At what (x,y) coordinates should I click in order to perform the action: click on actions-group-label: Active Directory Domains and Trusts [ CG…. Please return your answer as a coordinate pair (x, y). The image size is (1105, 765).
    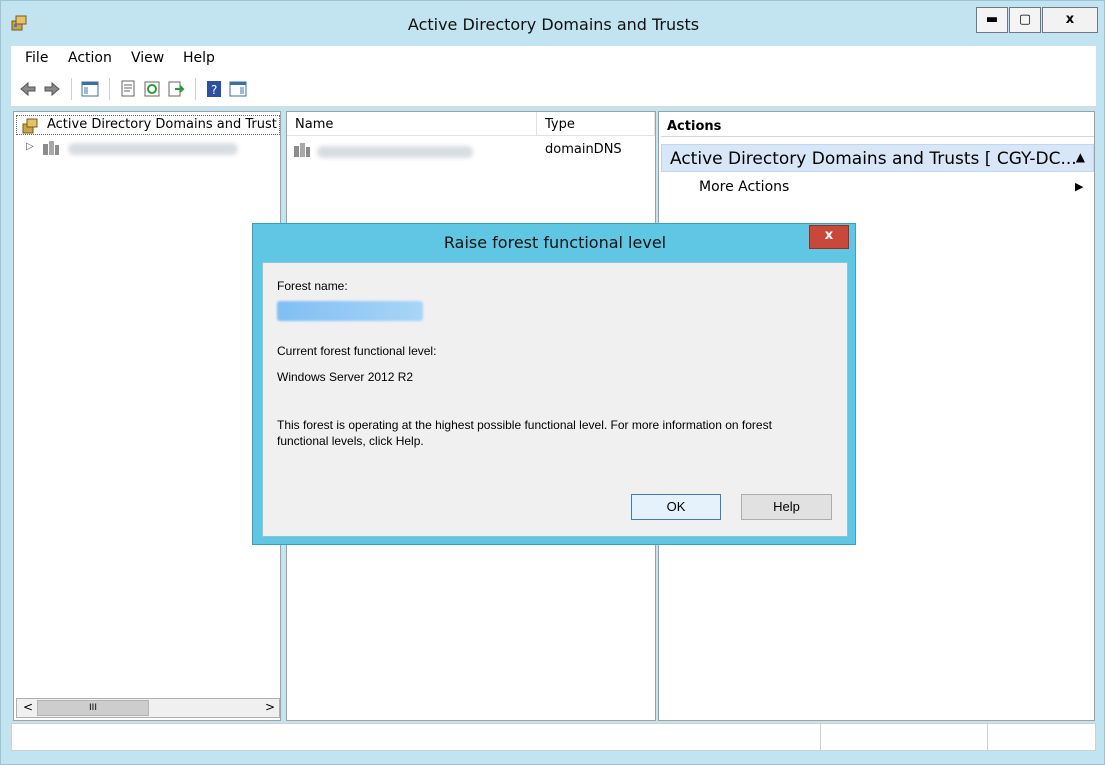
    Looking at the image, I should click on (873, 159).